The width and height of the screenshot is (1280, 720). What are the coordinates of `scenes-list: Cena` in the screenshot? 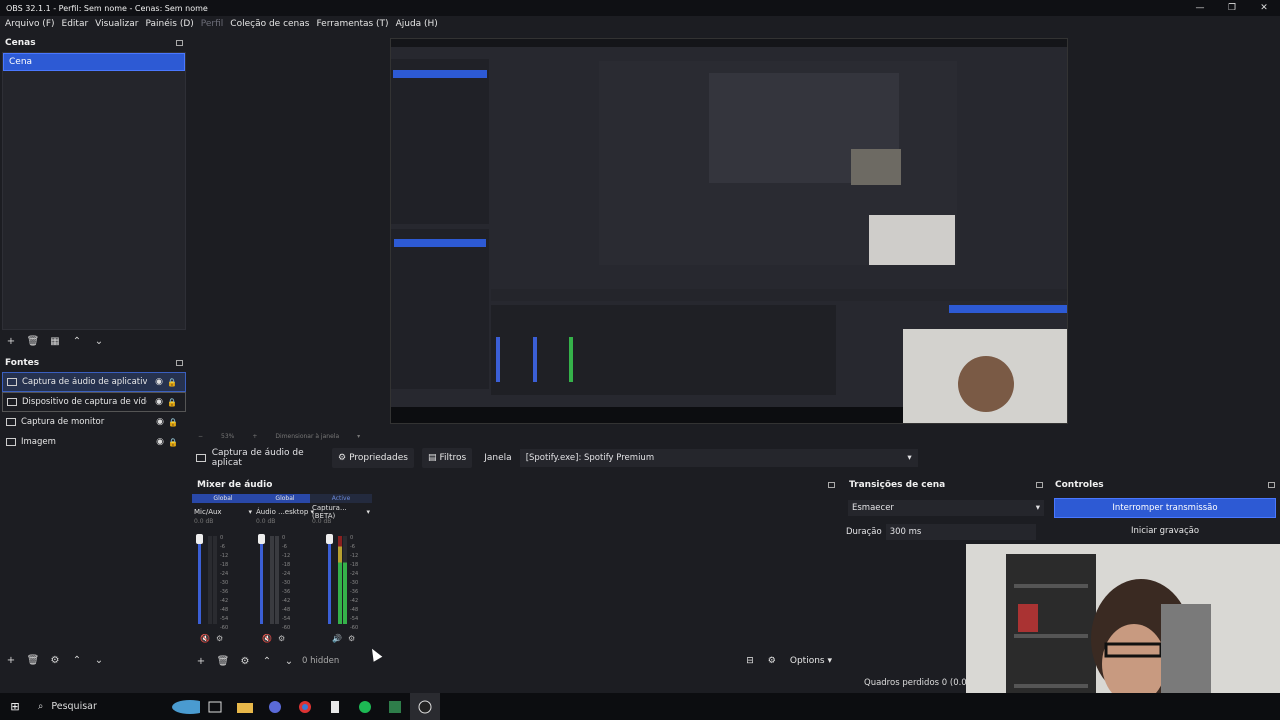 It's located at (94, 191).